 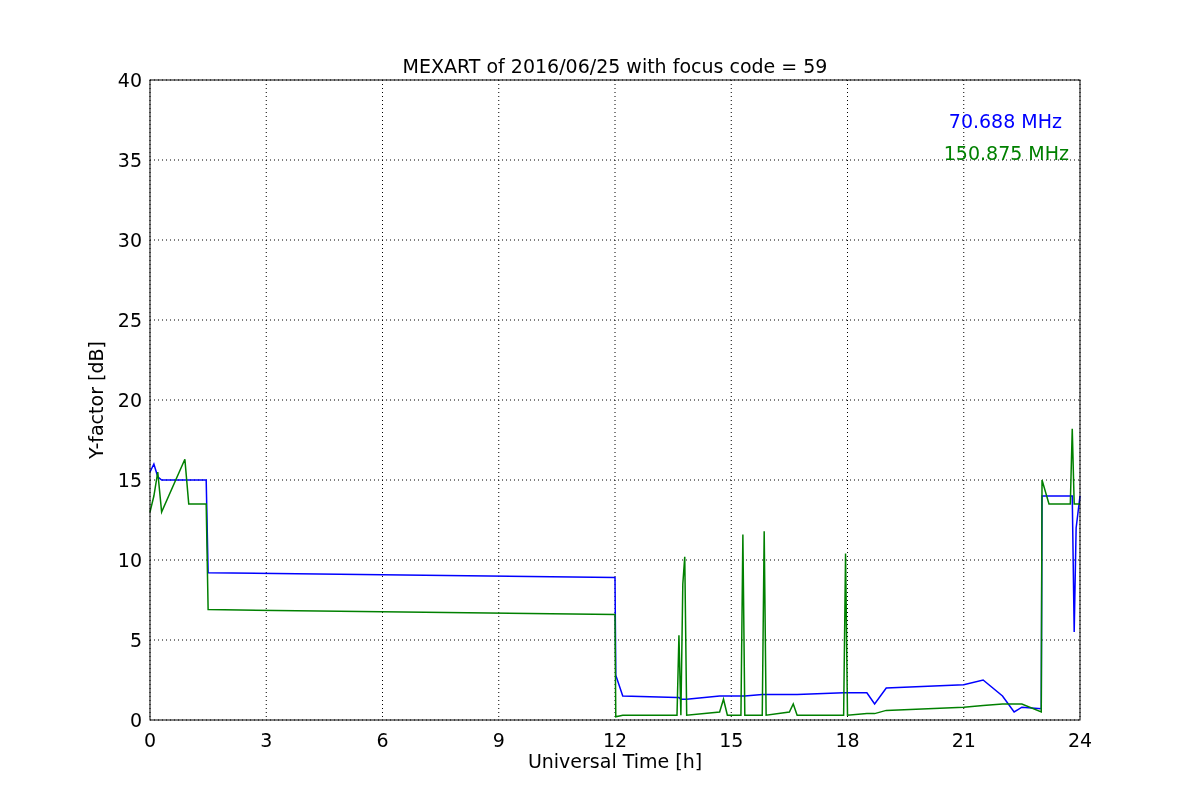 What do you see at coordinates (135, 720) in the screenshot?
I see `y-tick-label: 0` at bounding box center [135, 720].